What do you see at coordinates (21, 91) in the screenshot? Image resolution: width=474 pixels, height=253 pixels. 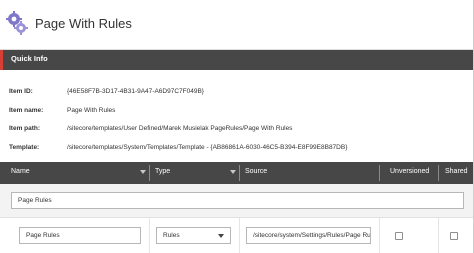 I see `info-key: Item ID:` at bounding box center [21, 91].